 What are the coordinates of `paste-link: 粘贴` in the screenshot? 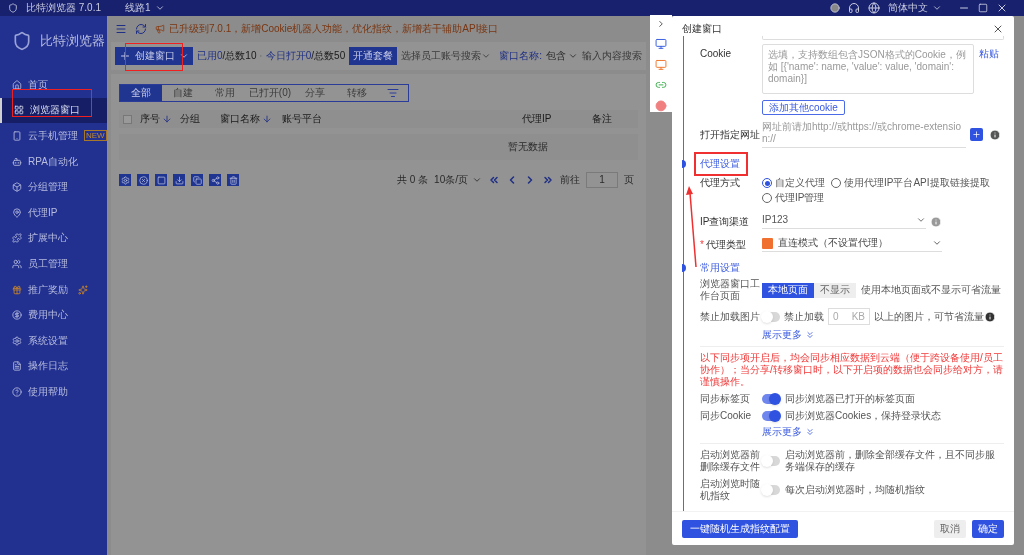 It's located at (989, 69).